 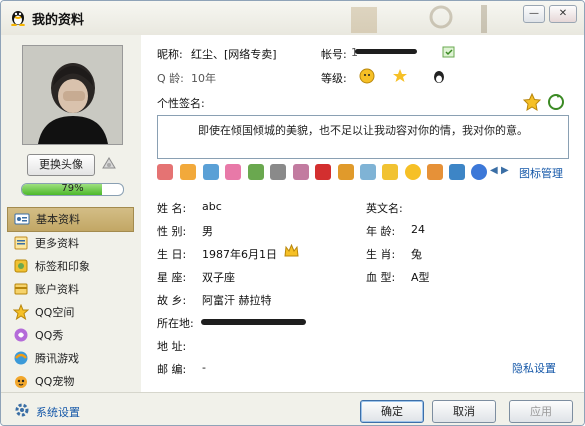 What do you see at coordinates (62, 266) in the screenshot?
I see `sidebar-item-label: 标签和印象` at bounding box center [62, 266].